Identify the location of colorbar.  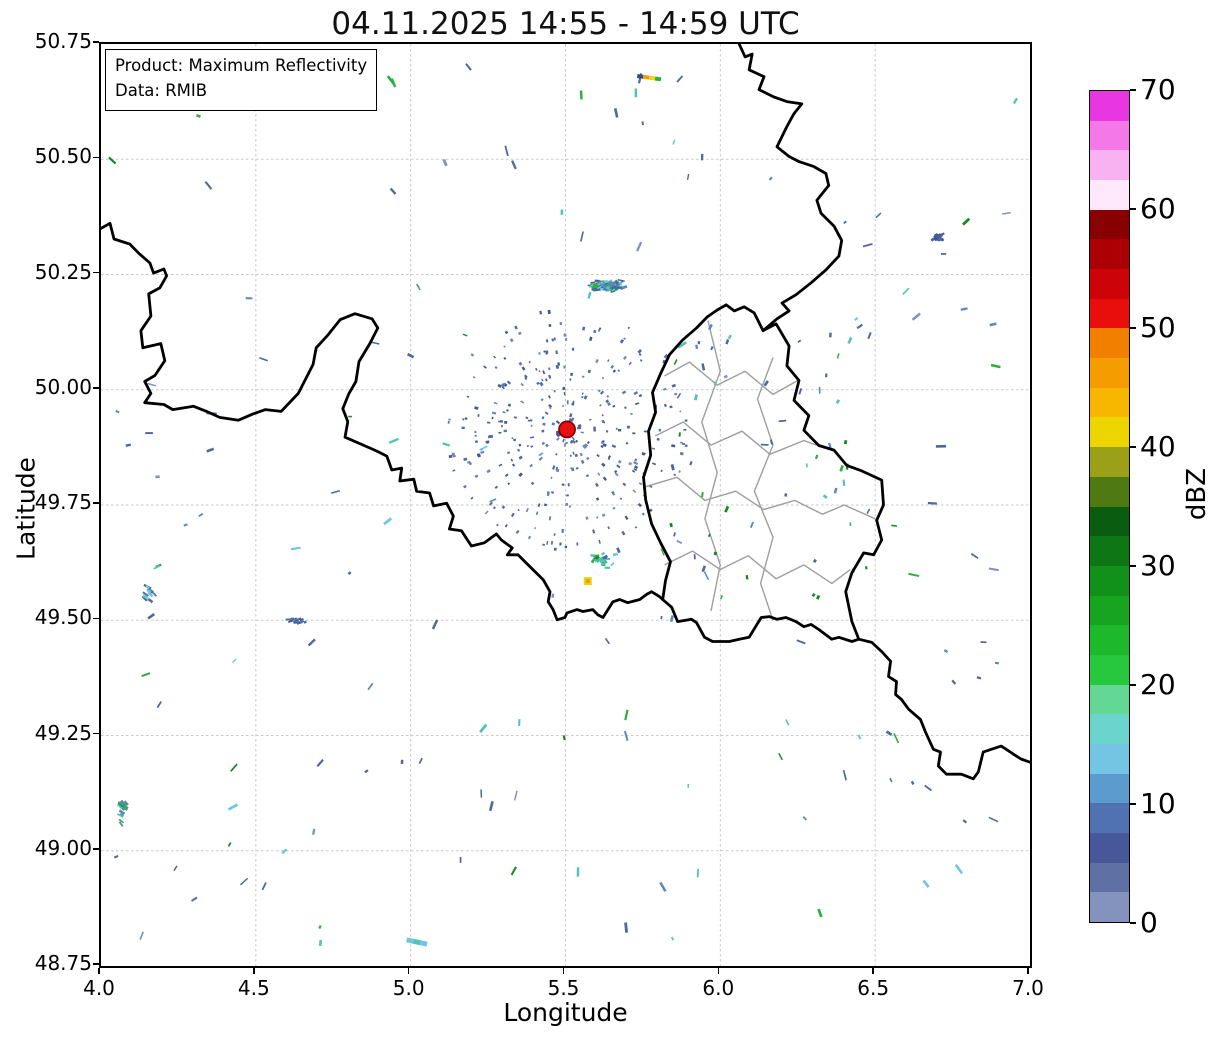
(1109, 506).